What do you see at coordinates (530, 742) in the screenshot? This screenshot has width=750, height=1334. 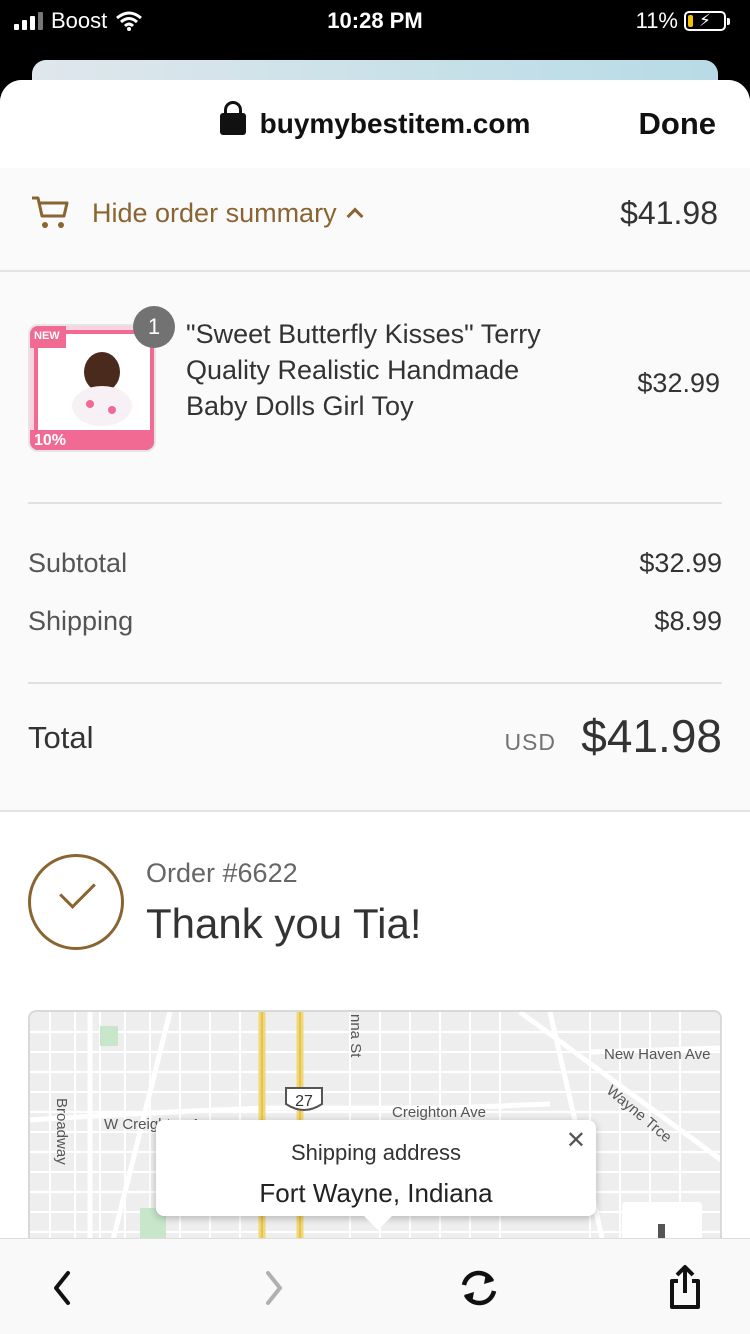 I see `currency-code: USD` at bounding box center [530, 742].